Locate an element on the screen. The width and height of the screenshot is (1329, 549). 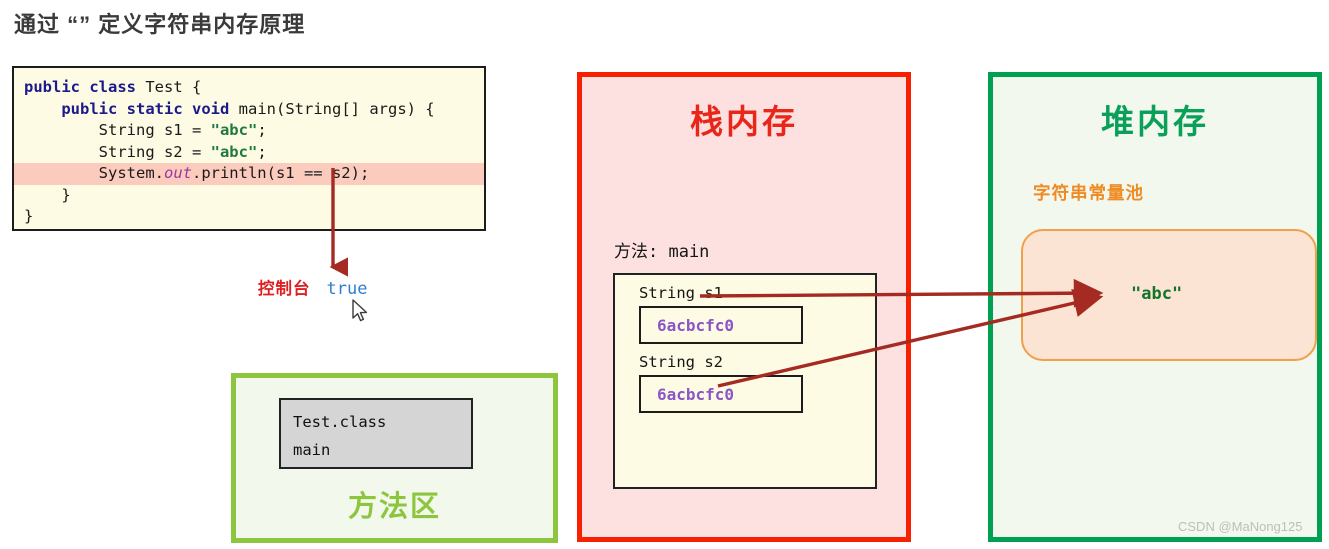
stack-memory-title: 栈内存 is located at coordinates (744, 121).